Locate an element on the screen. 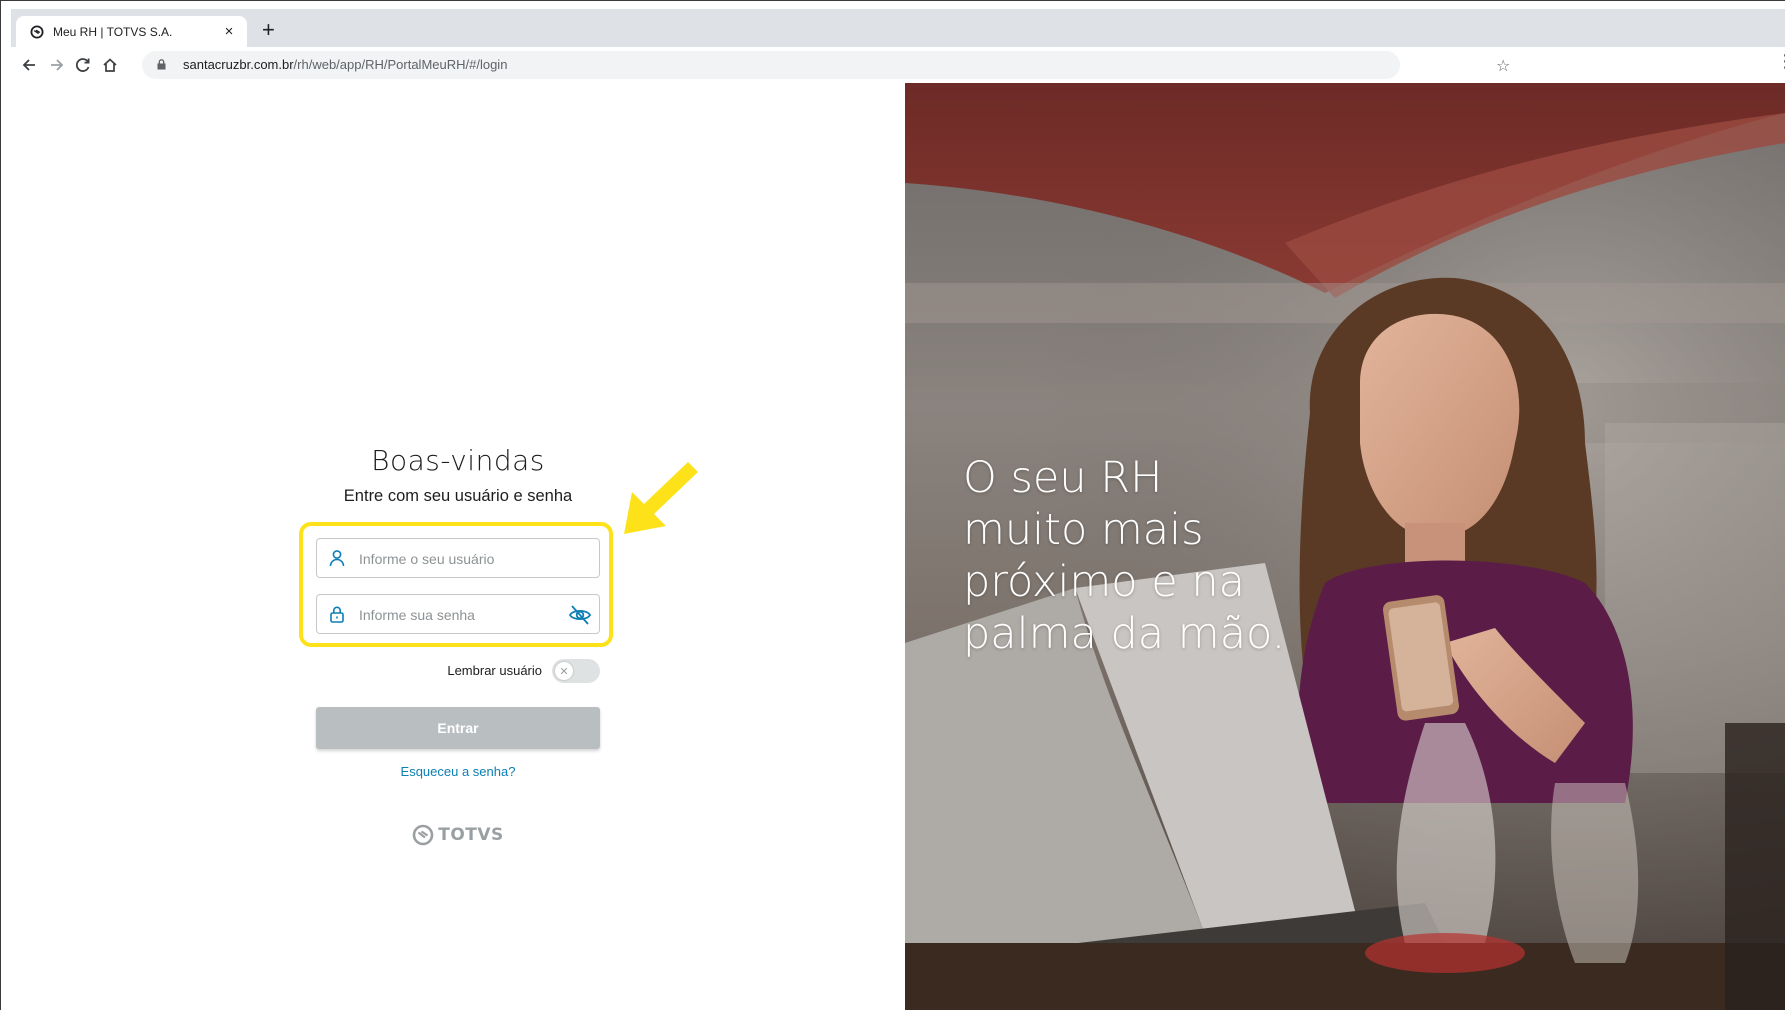 This screenshot has height=1010, width=1785. totvs-logo: TOTVS is located at coordinates (458, 835).